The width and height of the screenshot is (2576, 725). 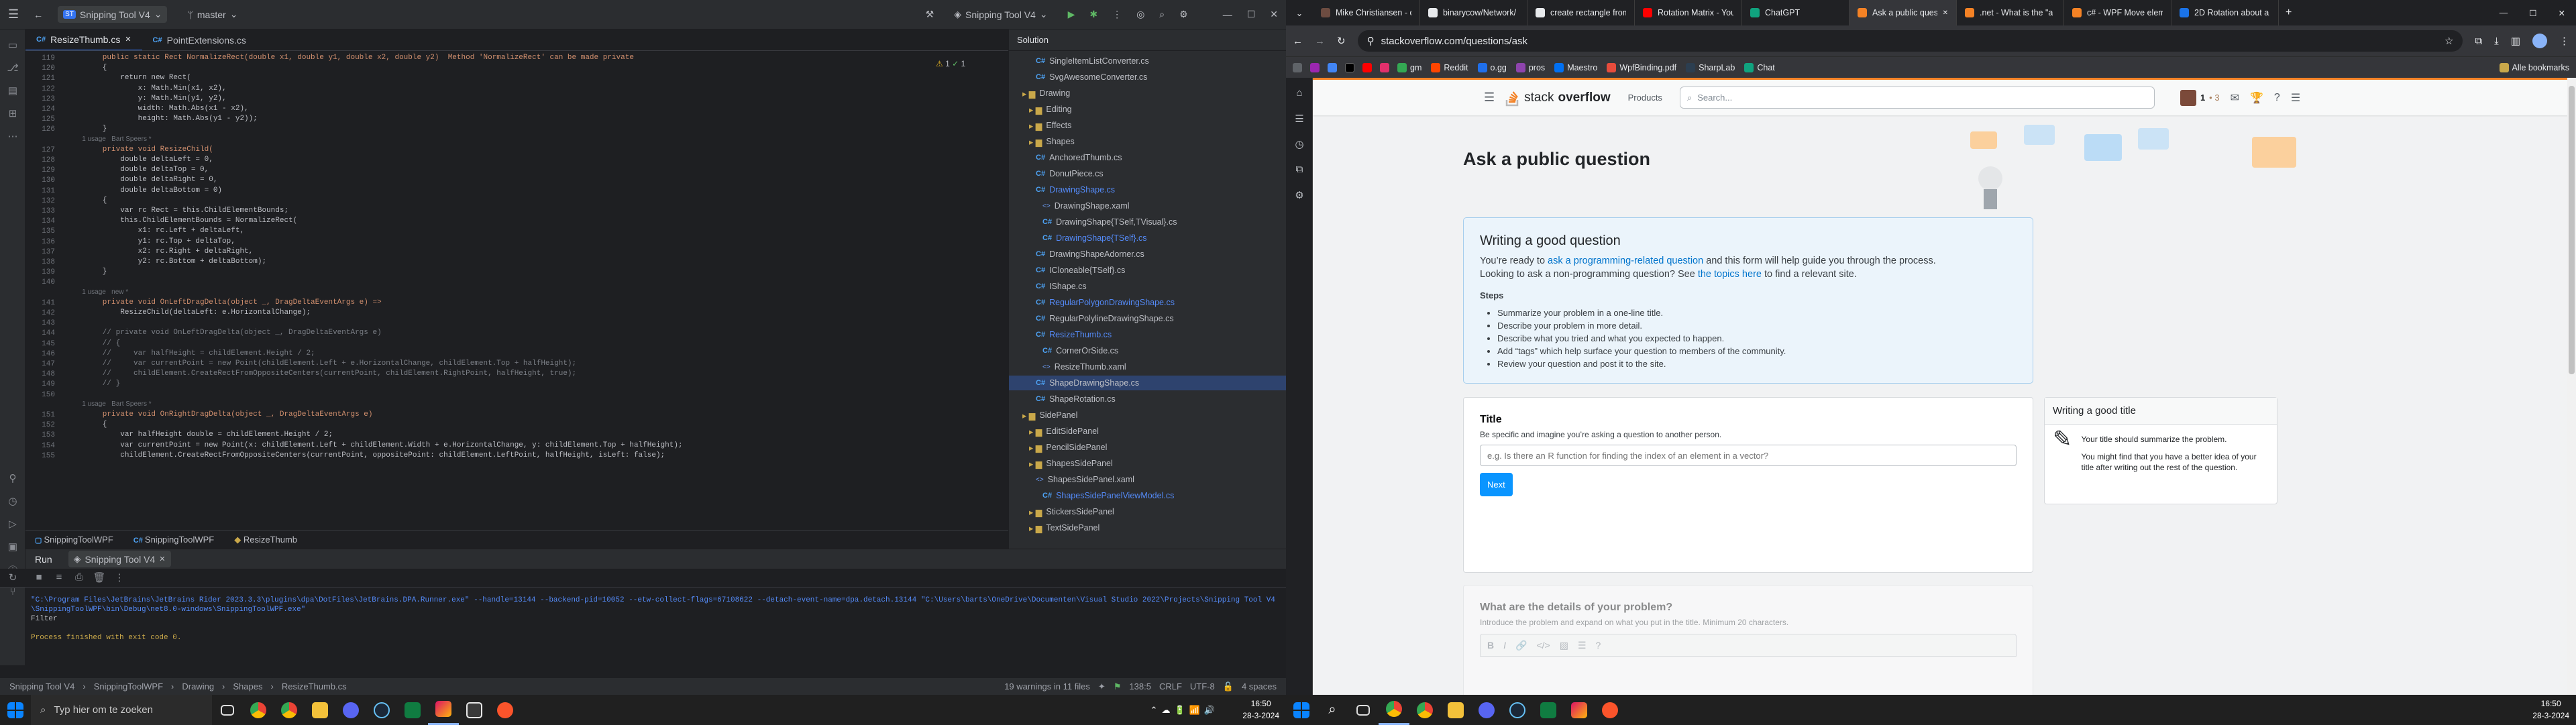 I want to click on home-icon: ⌂, so click(x=1299, y=94).